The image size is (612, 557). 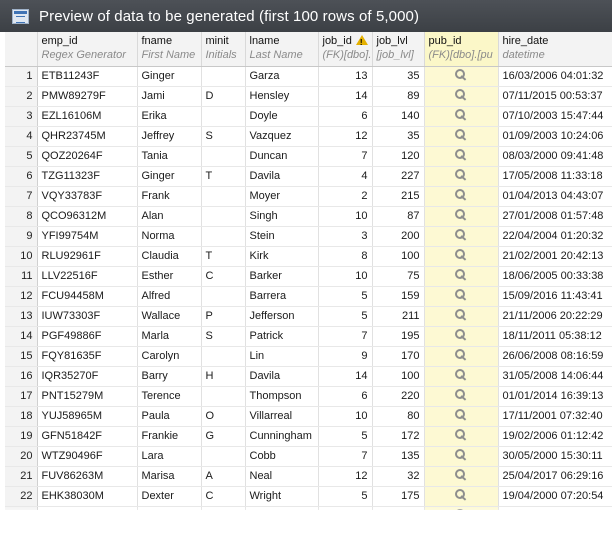 I want to click on job-lvl-cell: 200, so click(x=398, y=236).